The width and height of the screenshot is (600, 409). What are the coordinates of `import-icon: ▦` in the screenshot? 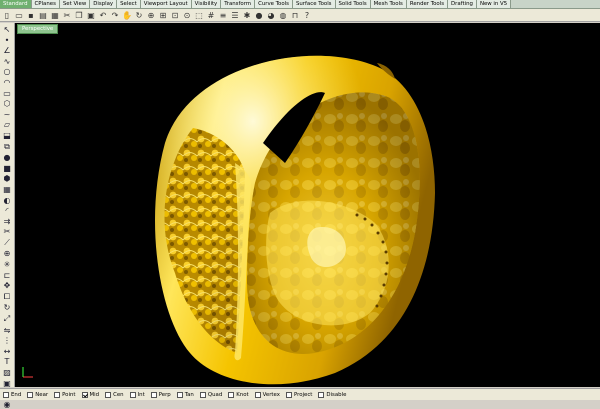 It's located at (55, 15).